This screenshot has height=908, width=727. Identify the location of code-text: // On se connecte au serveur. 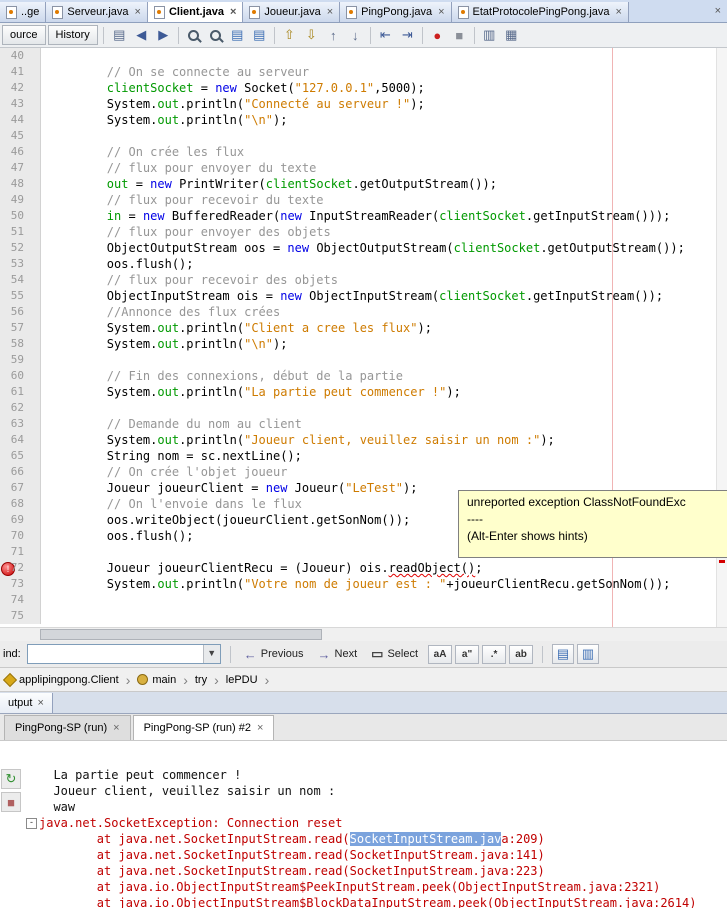
(175, 72).